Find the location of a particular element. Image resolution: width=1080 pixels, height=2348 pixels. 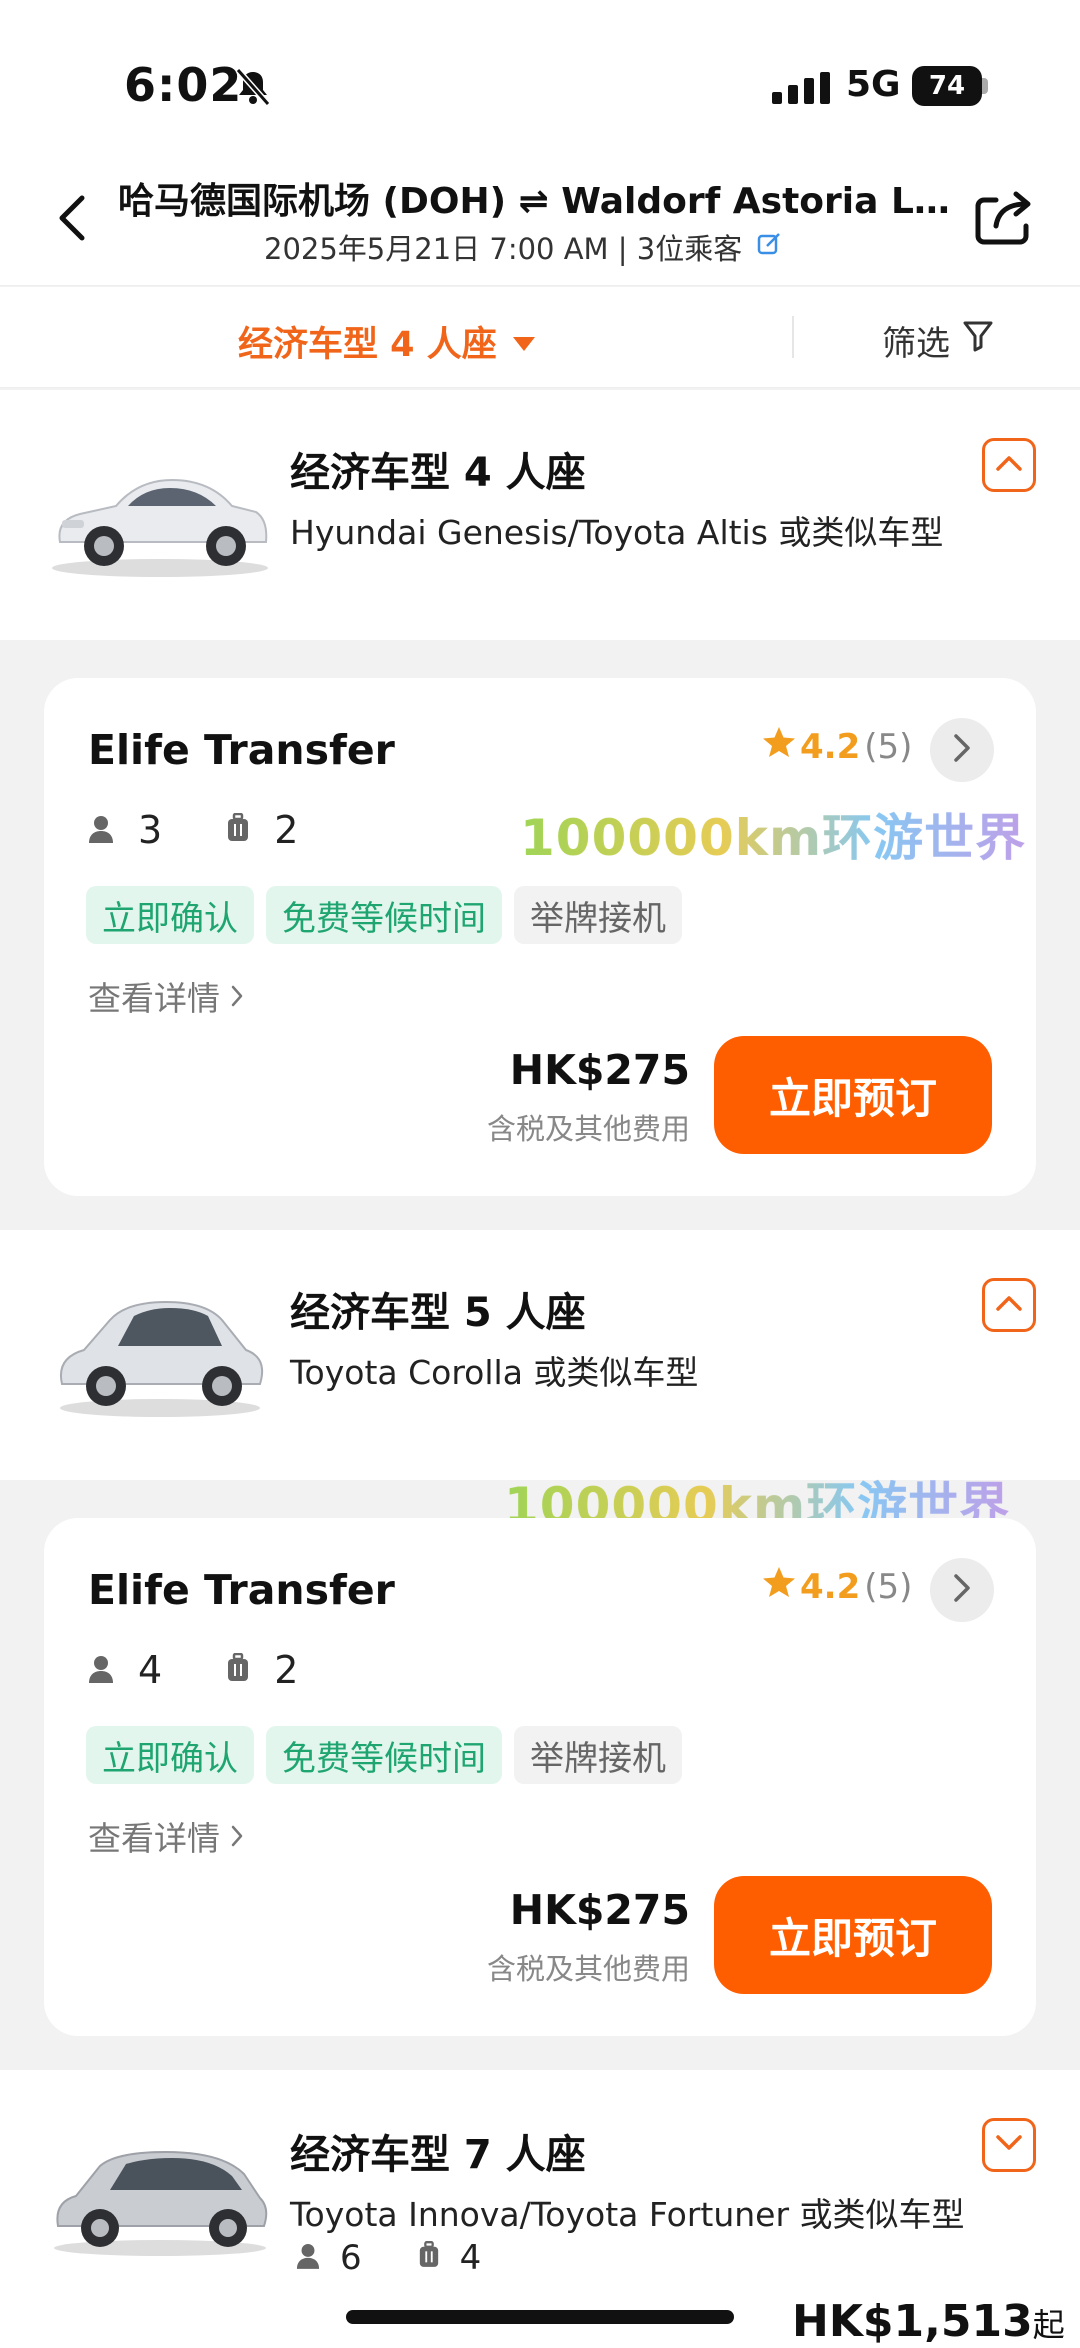

triangle-down-icon is located at coordinates (524, 342).